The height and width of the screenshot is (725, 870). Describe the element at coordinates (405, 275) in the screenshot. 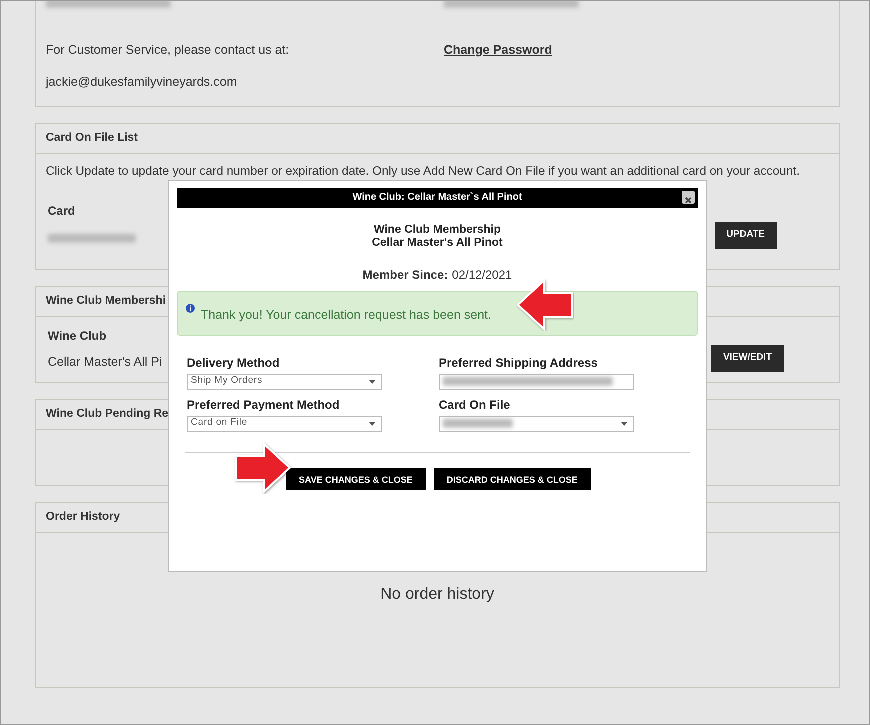

I see `member-since-label: Member Since:` at that location.